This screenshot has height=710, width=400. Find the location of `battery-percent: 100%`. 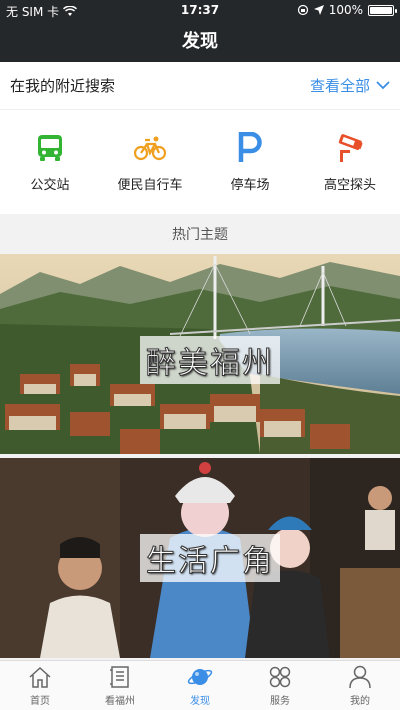

battery-percent: 100% is located at coordinates (345, 10).